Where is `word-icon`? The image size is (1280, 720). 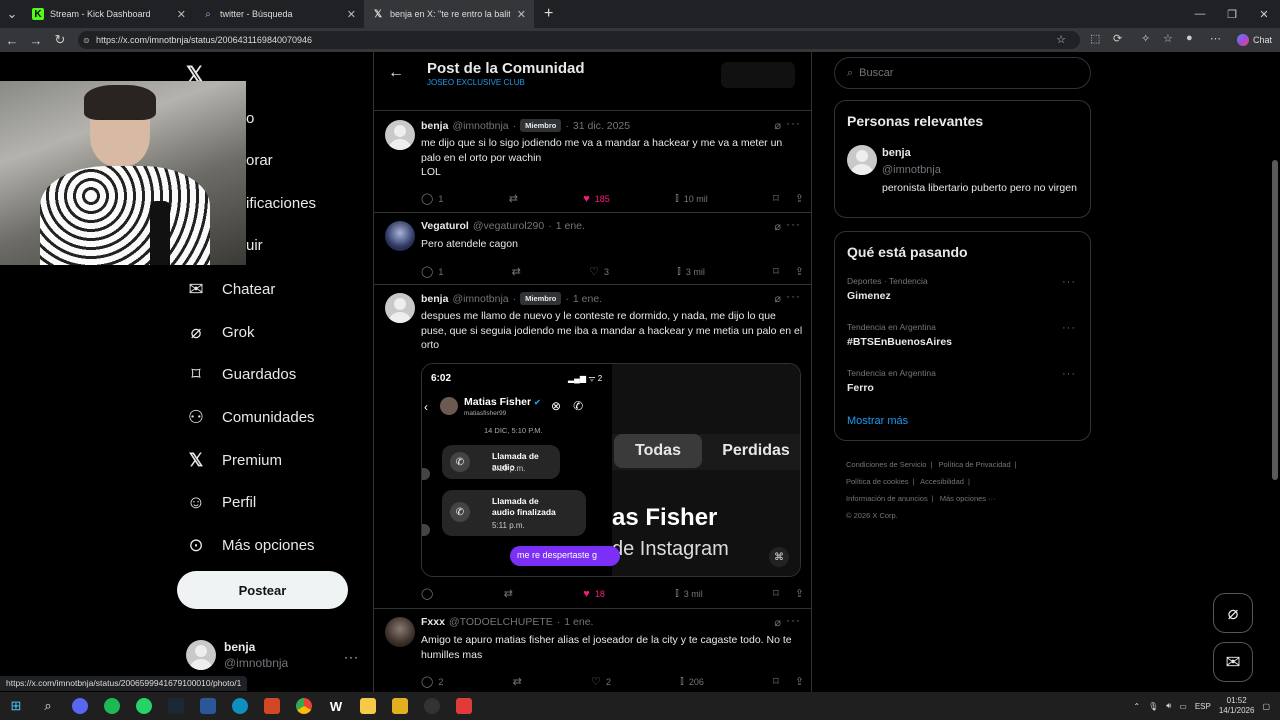
word-icon is located at coordinates (208, 706).